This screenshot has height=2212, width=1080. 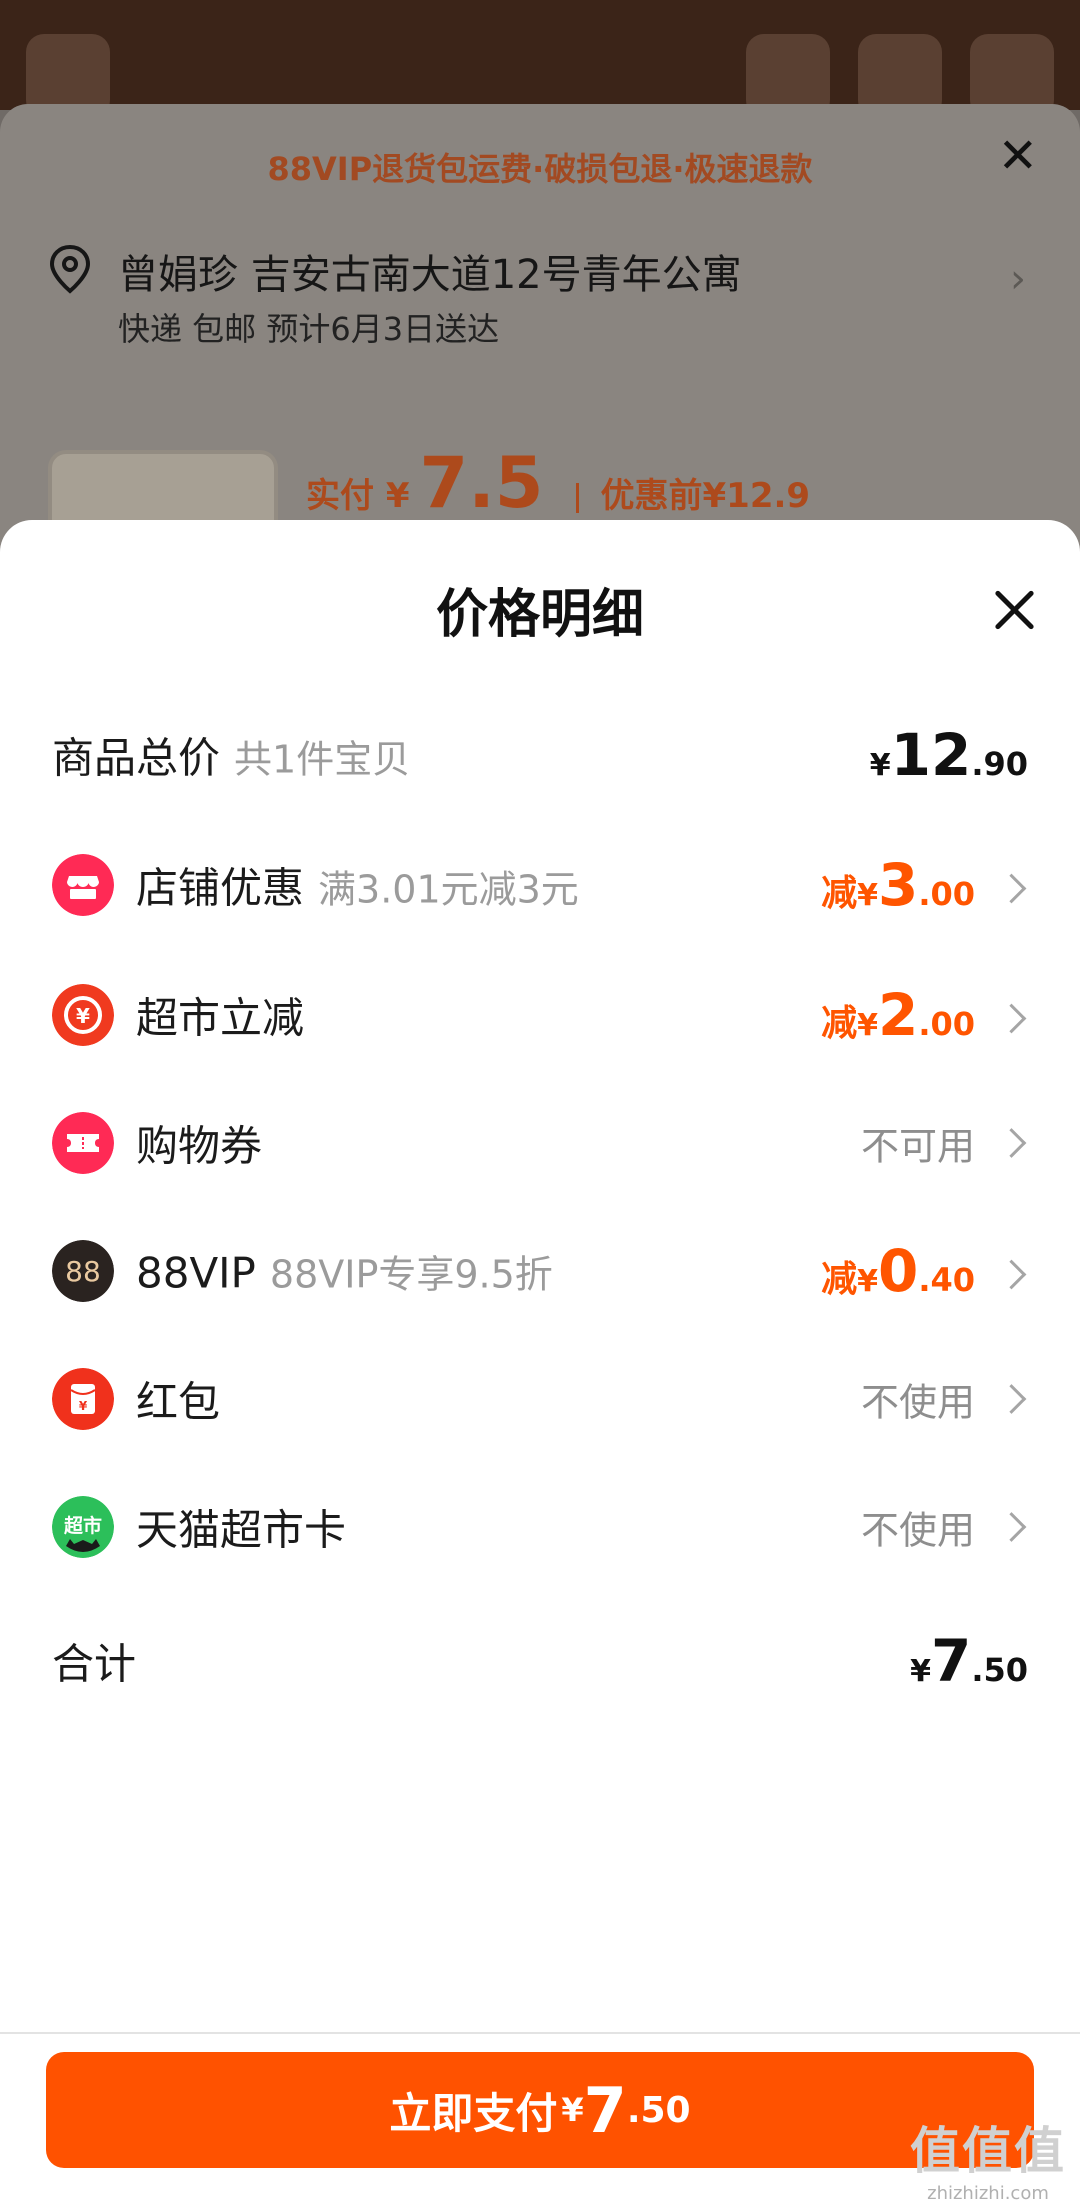 I want to click on pay-now-button: 立即支付 ¥7.50, so click(x=540, y=2110).